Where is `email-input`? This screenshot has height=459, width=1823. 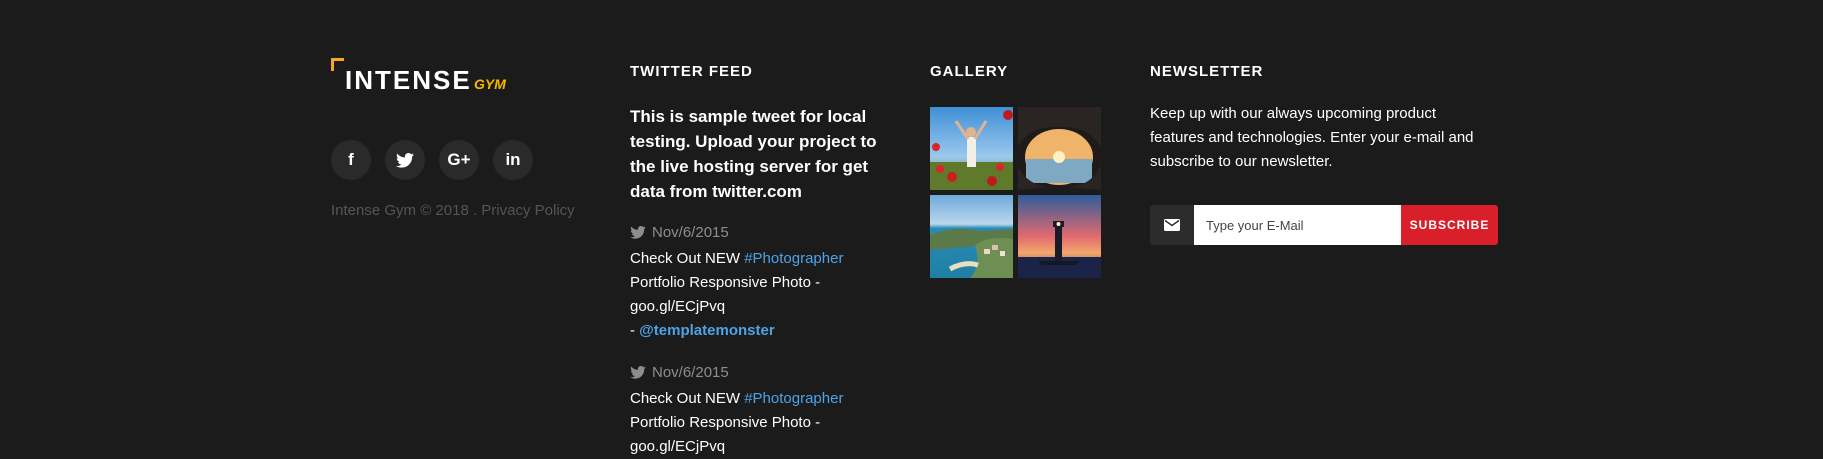
email-input is located at coordinates (1297, 225).